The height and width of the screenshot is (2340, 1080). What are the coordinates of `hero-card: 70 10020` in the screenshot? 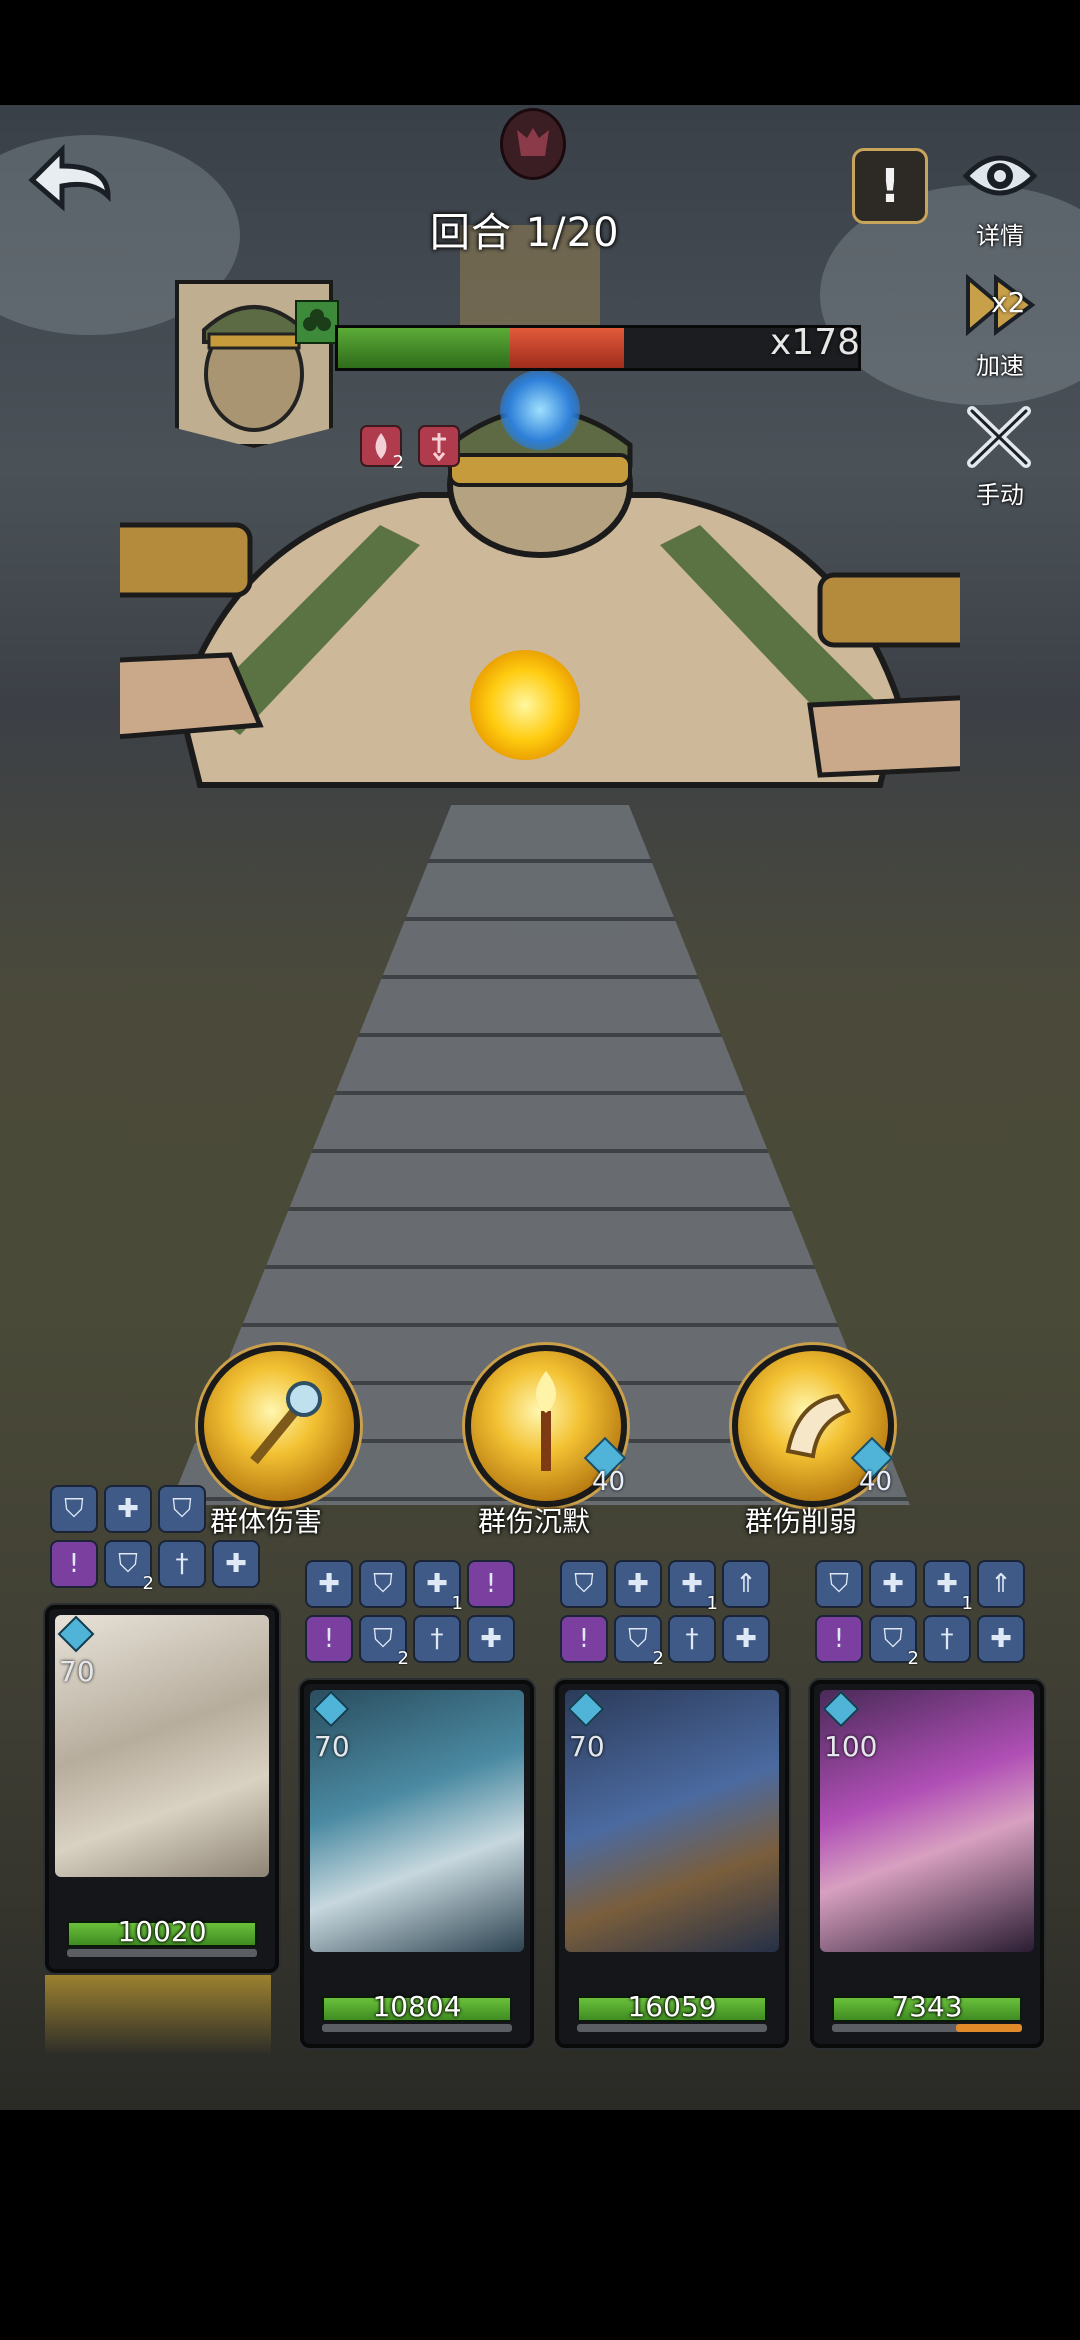 It's located at (162, 1789).